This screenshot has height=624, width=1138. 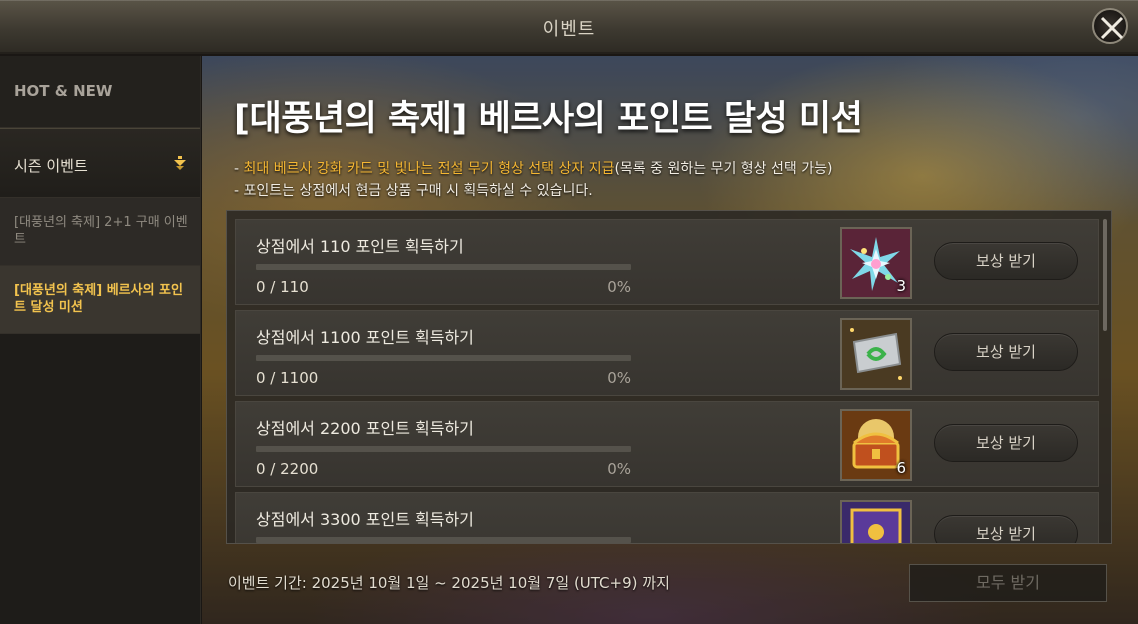 I want to click on window-title: 이벤트, so click(x=569, y=29).